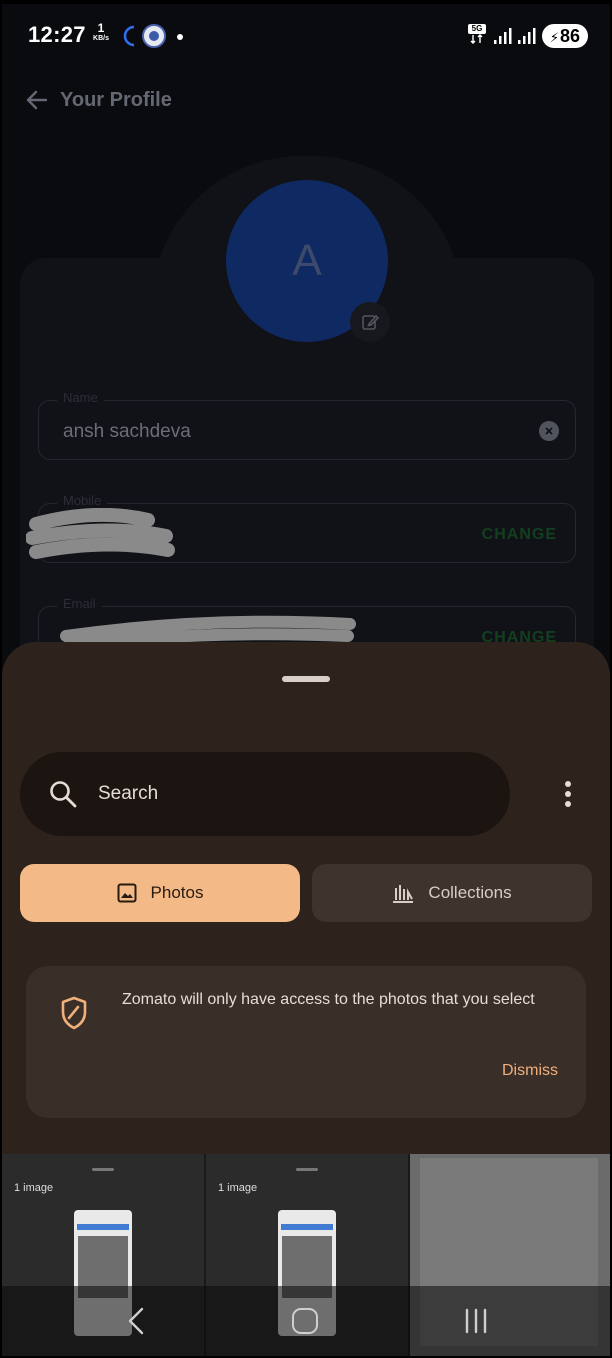 This screenshot has width=612, height=1358. What do you see at coordinates (100, 533) in the screenshot?
I see `redaction-scribble` at bounding box center [100, 533].